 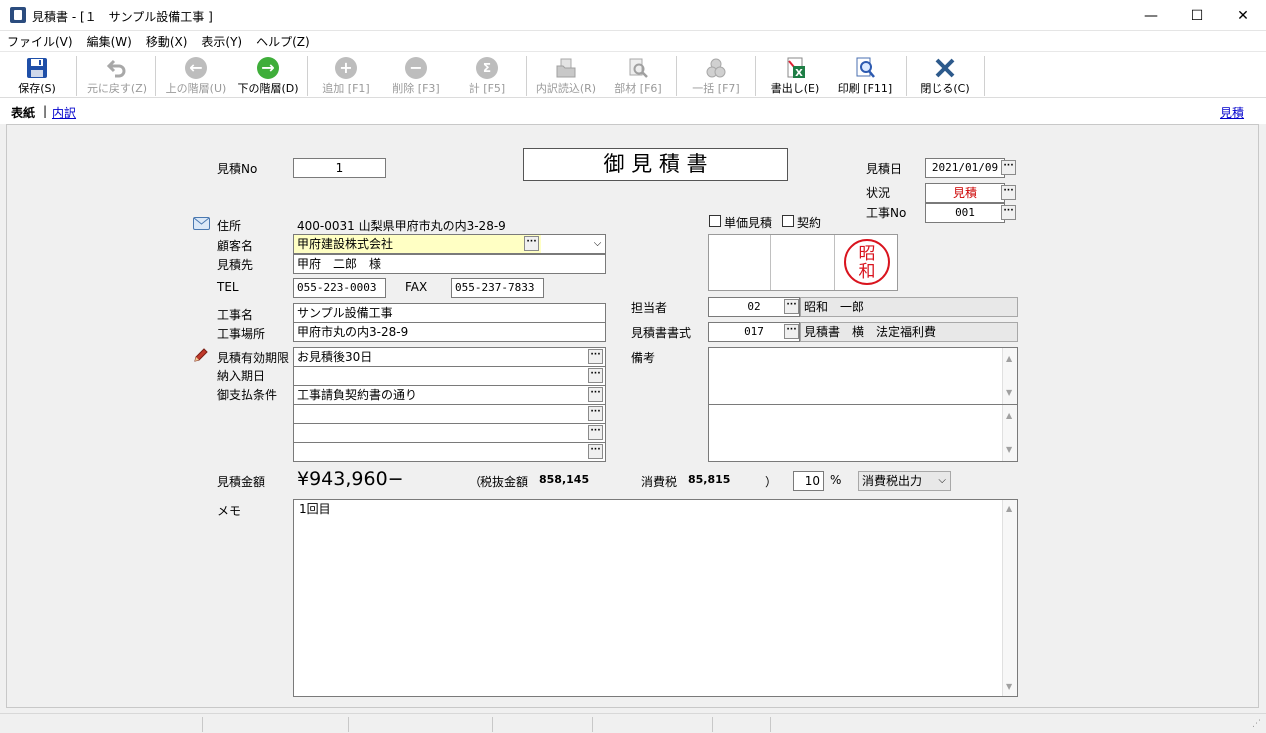 I want to click on delete-button: − 削除 [F3], so click(x=416, y=76).